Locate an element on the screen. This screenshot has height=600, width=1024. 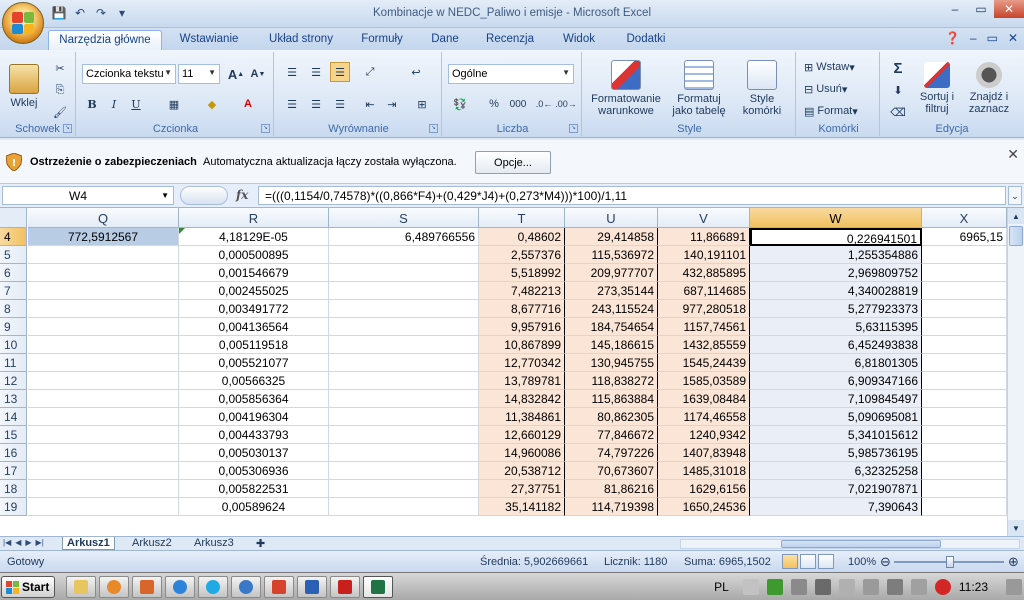
cell-u8: 243,115524 is located at coordinates (611, 309).